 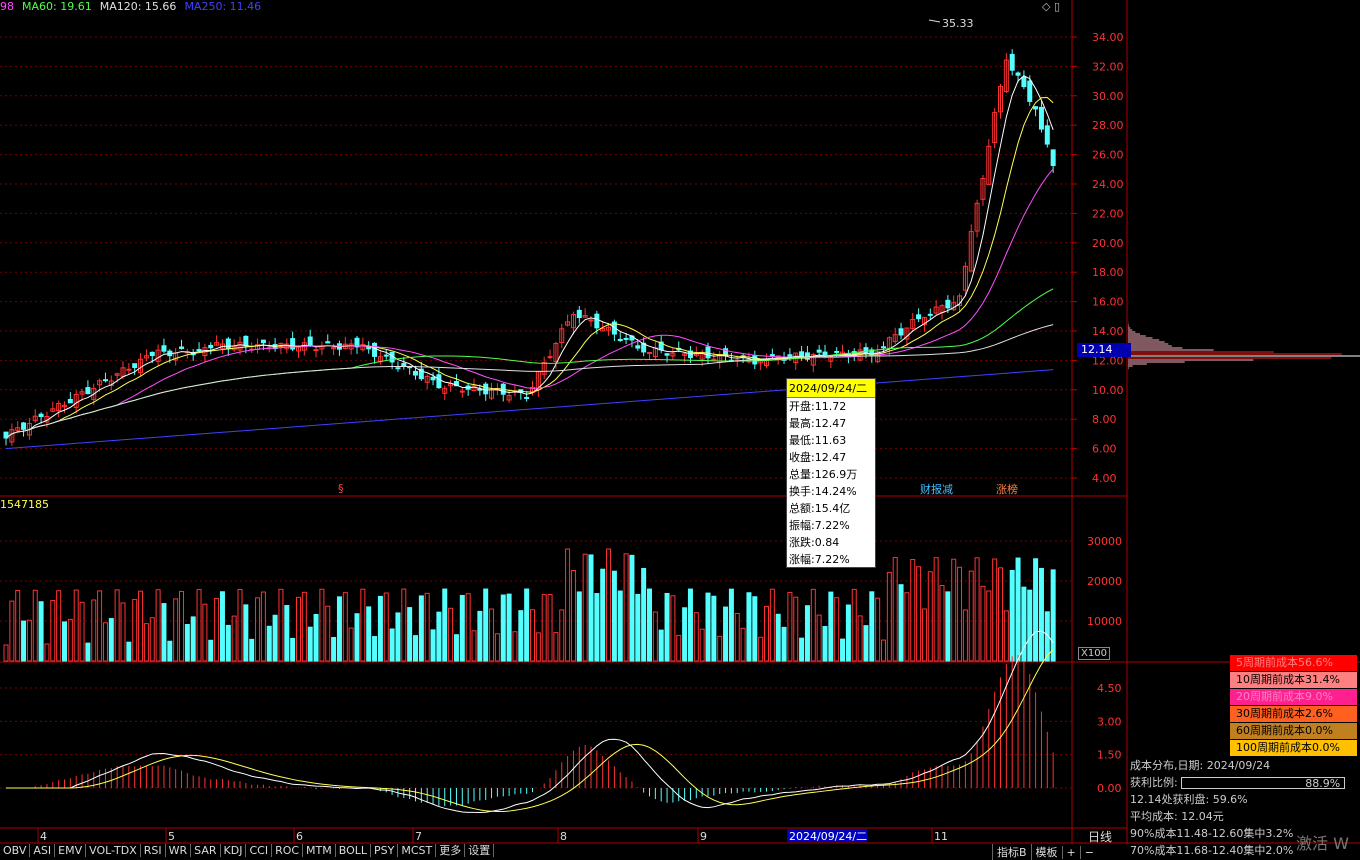 What do you see at coordinates (417, 850) in the screenshot?
I see `indicator-tab: MCST` at bounding box center [417, 850].